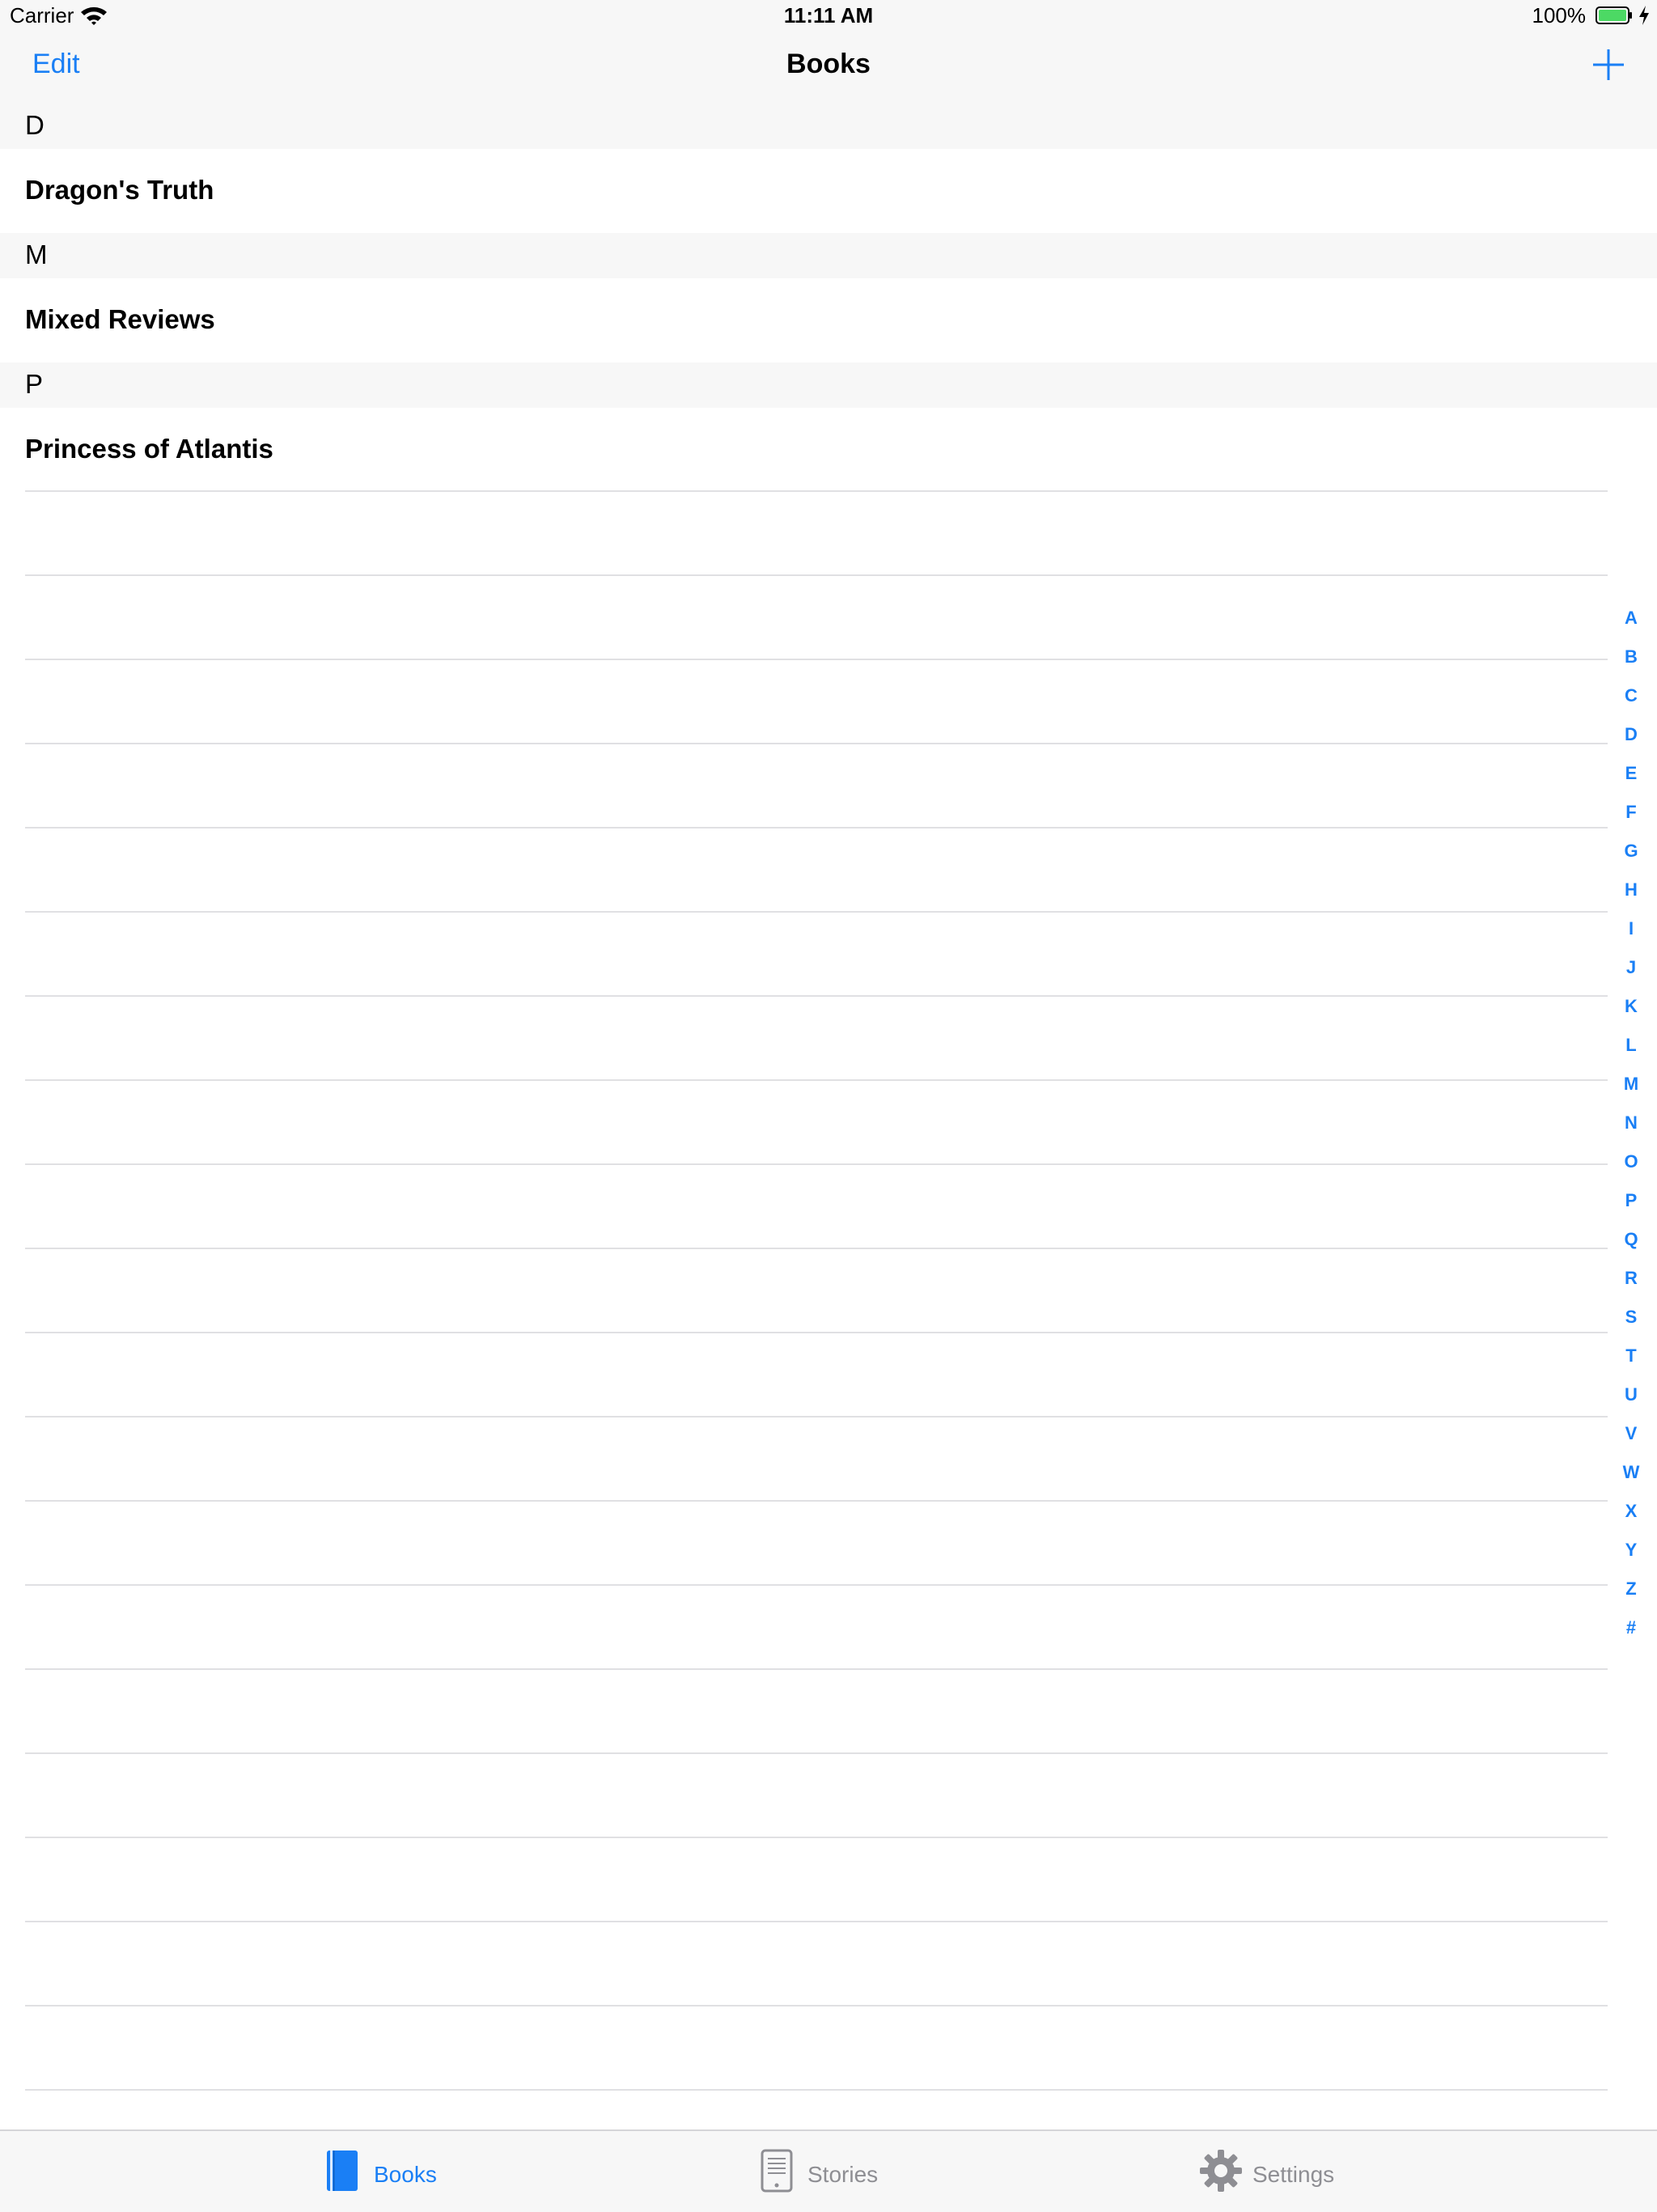  What do you see at coordinates (1631, 1006) in the screenshot?
I see `index-letter: K` at bounding box center [1631, 1006].